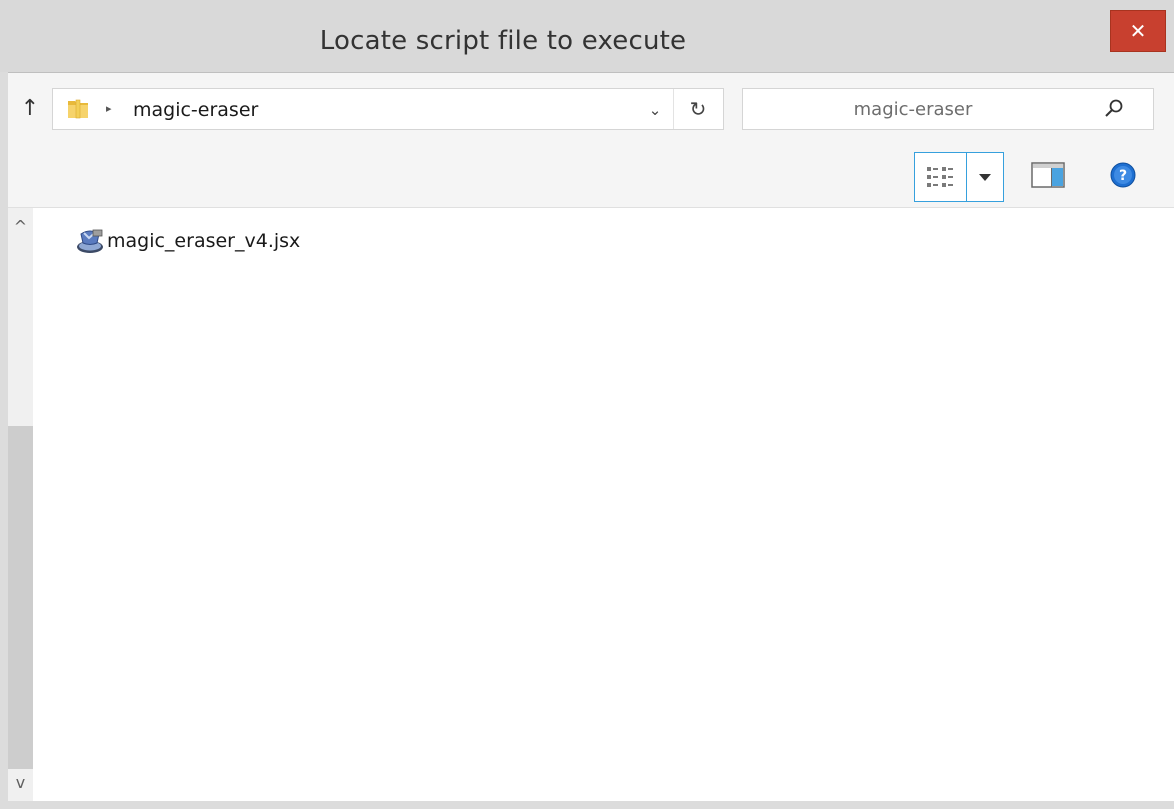 This screenshot has width=1174, height=809. Describe the element at coordinates (1048, 175) in the screenshot. I see `preview-pane-icon` at that location.